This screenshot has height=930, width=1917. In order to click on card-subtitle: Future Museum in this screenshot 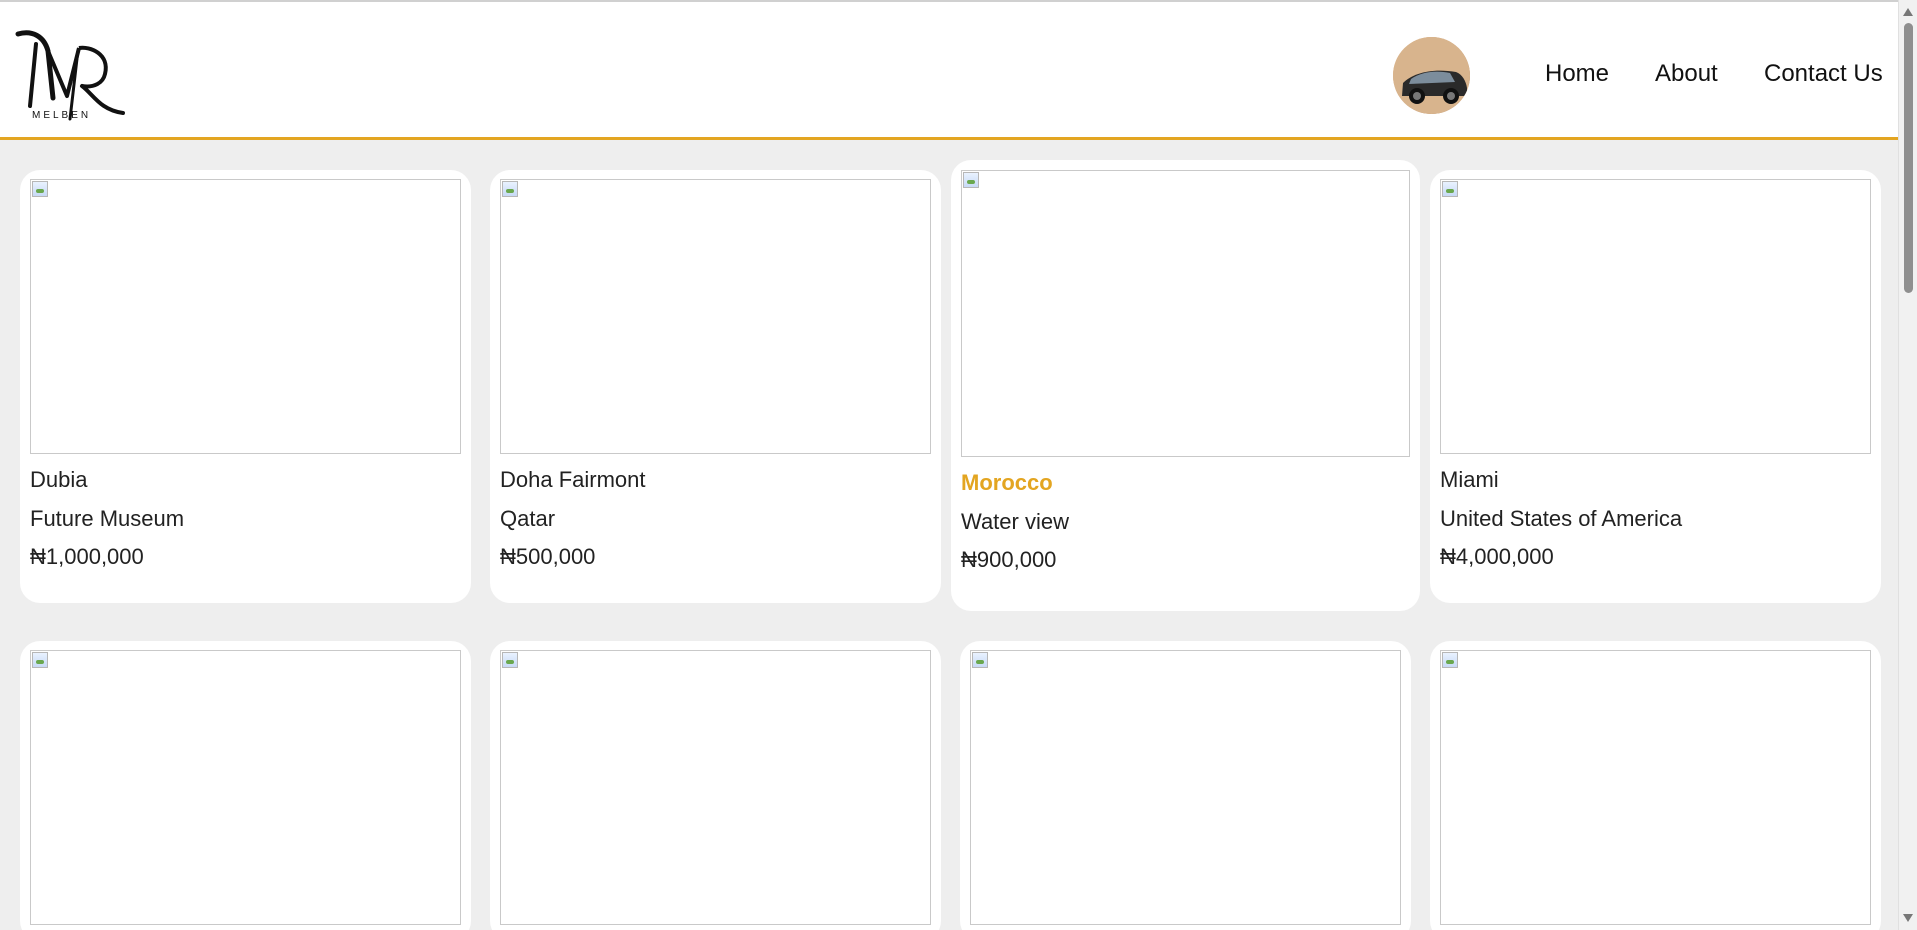, I will do `click(107, 518)`.